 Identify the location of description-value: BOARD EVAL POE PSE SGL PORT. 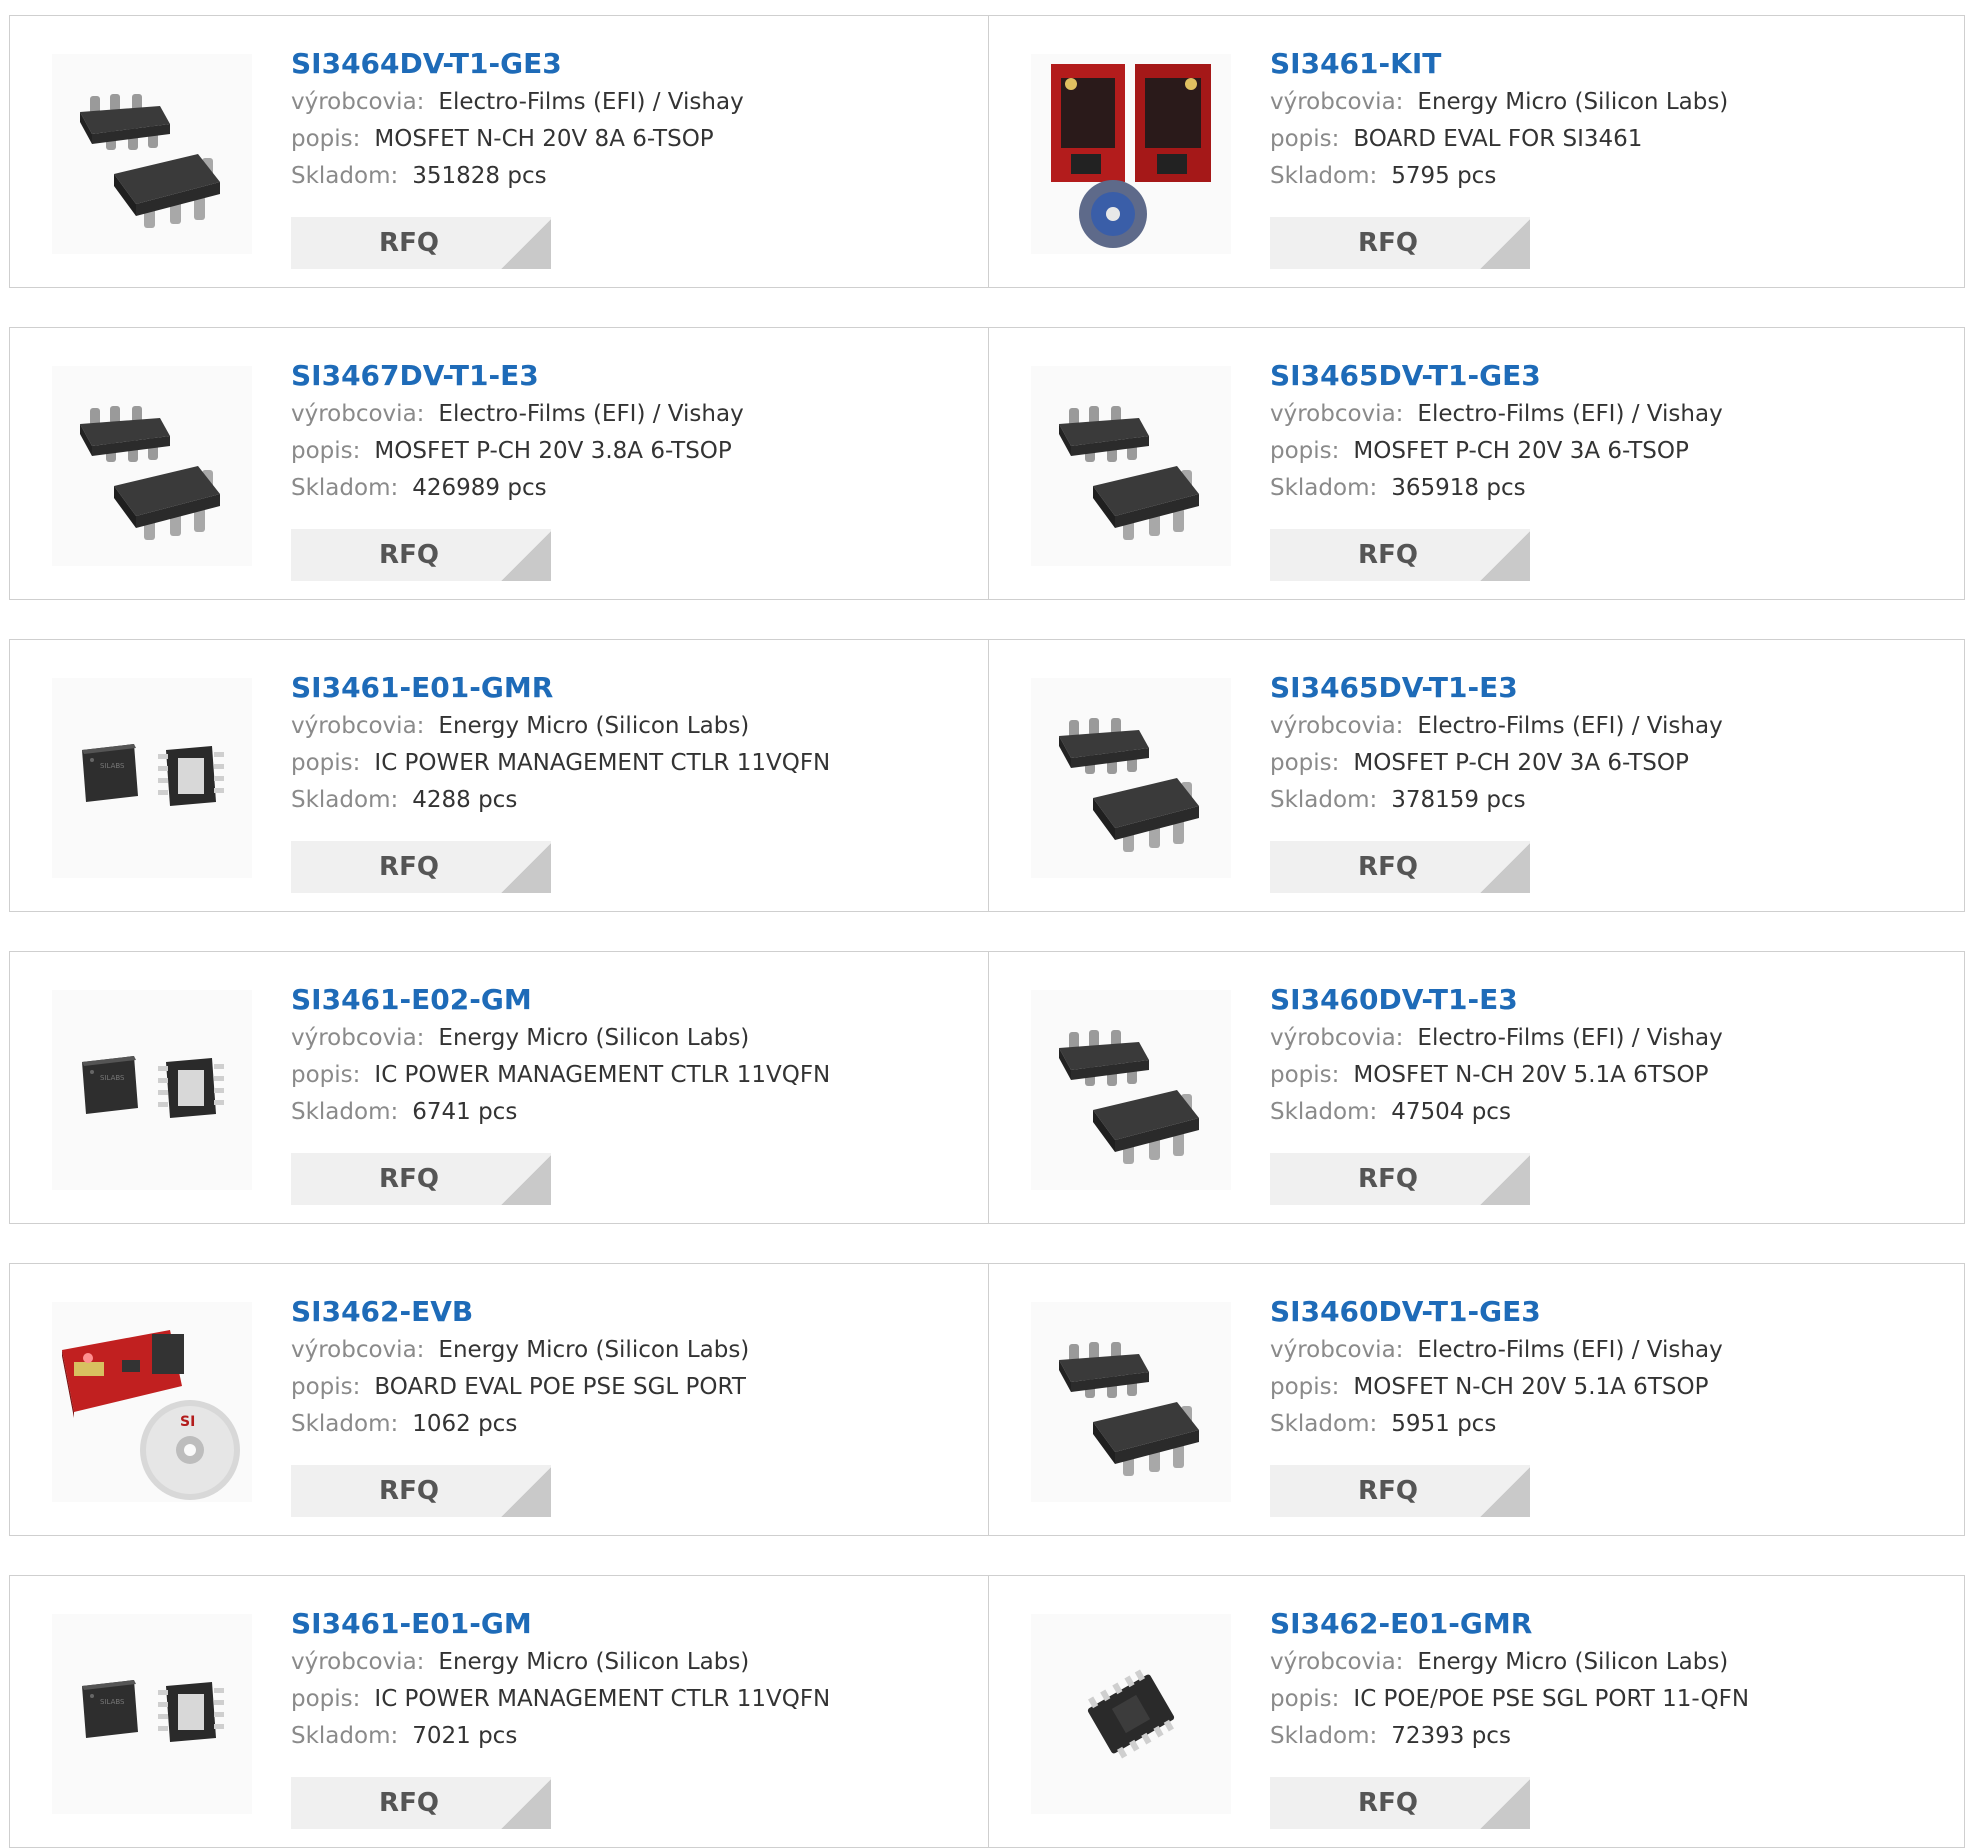
(560, 1387).